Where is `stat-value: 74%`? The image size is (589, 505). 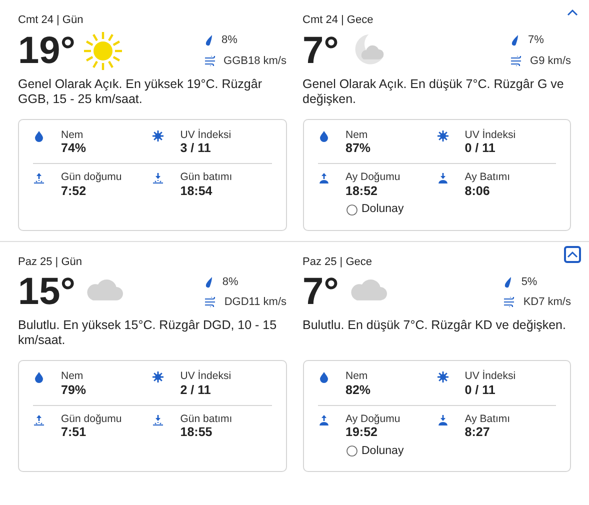 stat-value: 74% is located at coordinates (73, 148).